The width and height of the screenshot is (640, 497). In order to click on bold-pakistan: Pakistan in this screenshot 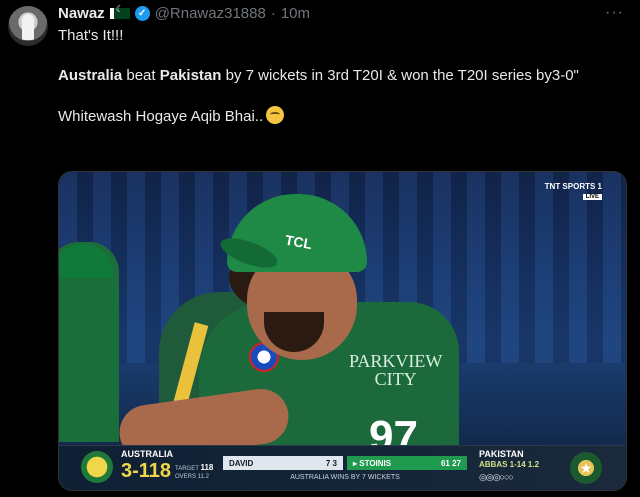, I will do `click(190, 75)`.